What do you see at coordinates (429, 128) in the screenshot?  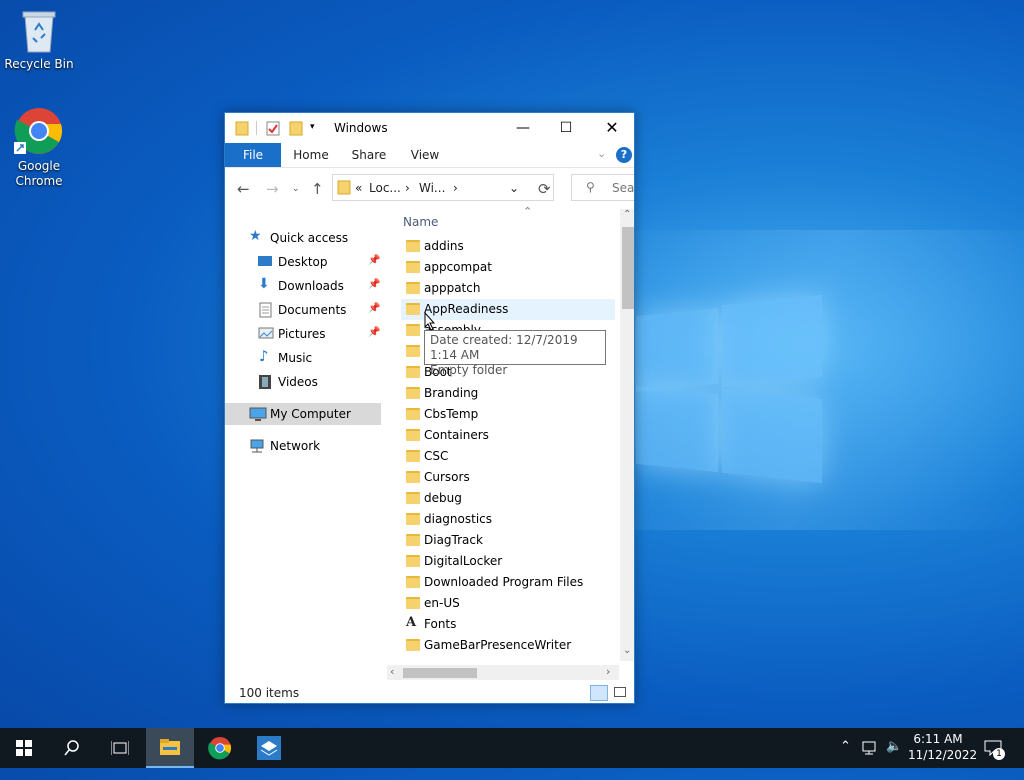 I see `title-bar: ▾ Windows — ☐ ✕` at bounding box center [429, 128].